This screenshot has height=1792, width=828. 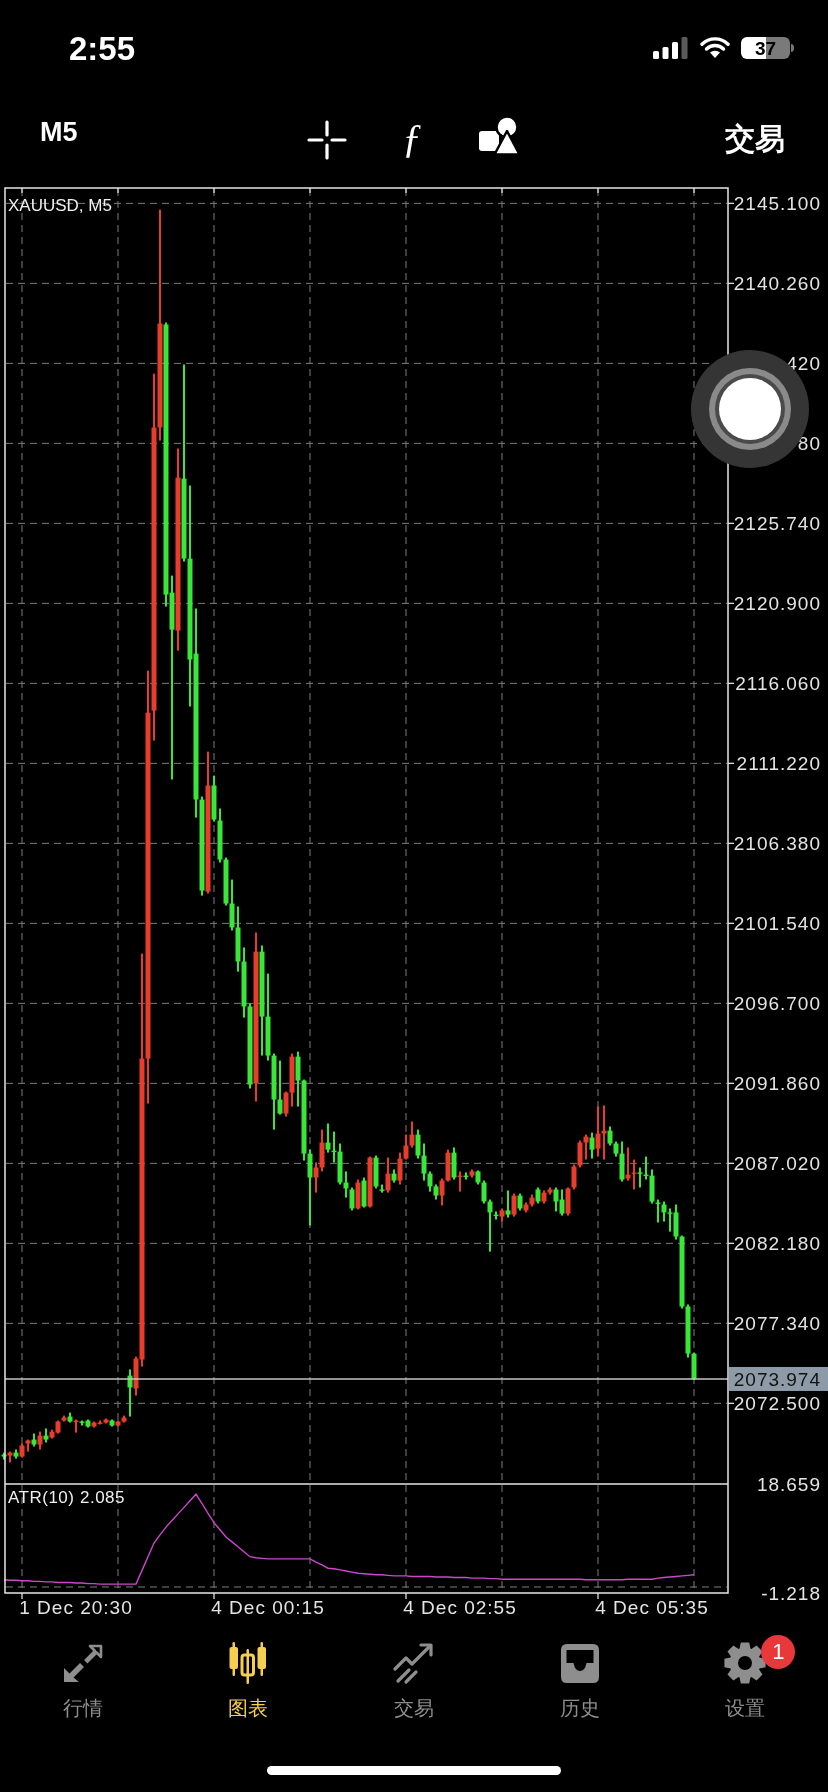 I want to click on indicator-axis-label: -1.218, so click(x=791, y=1593).